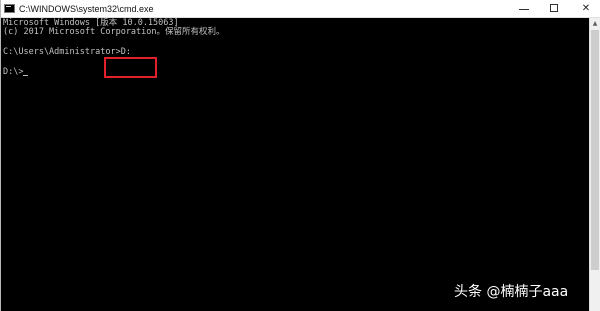 The image size is (600, 311). I want to click on watermark: 头条 @楠楠子aaa, so click(511, 292).